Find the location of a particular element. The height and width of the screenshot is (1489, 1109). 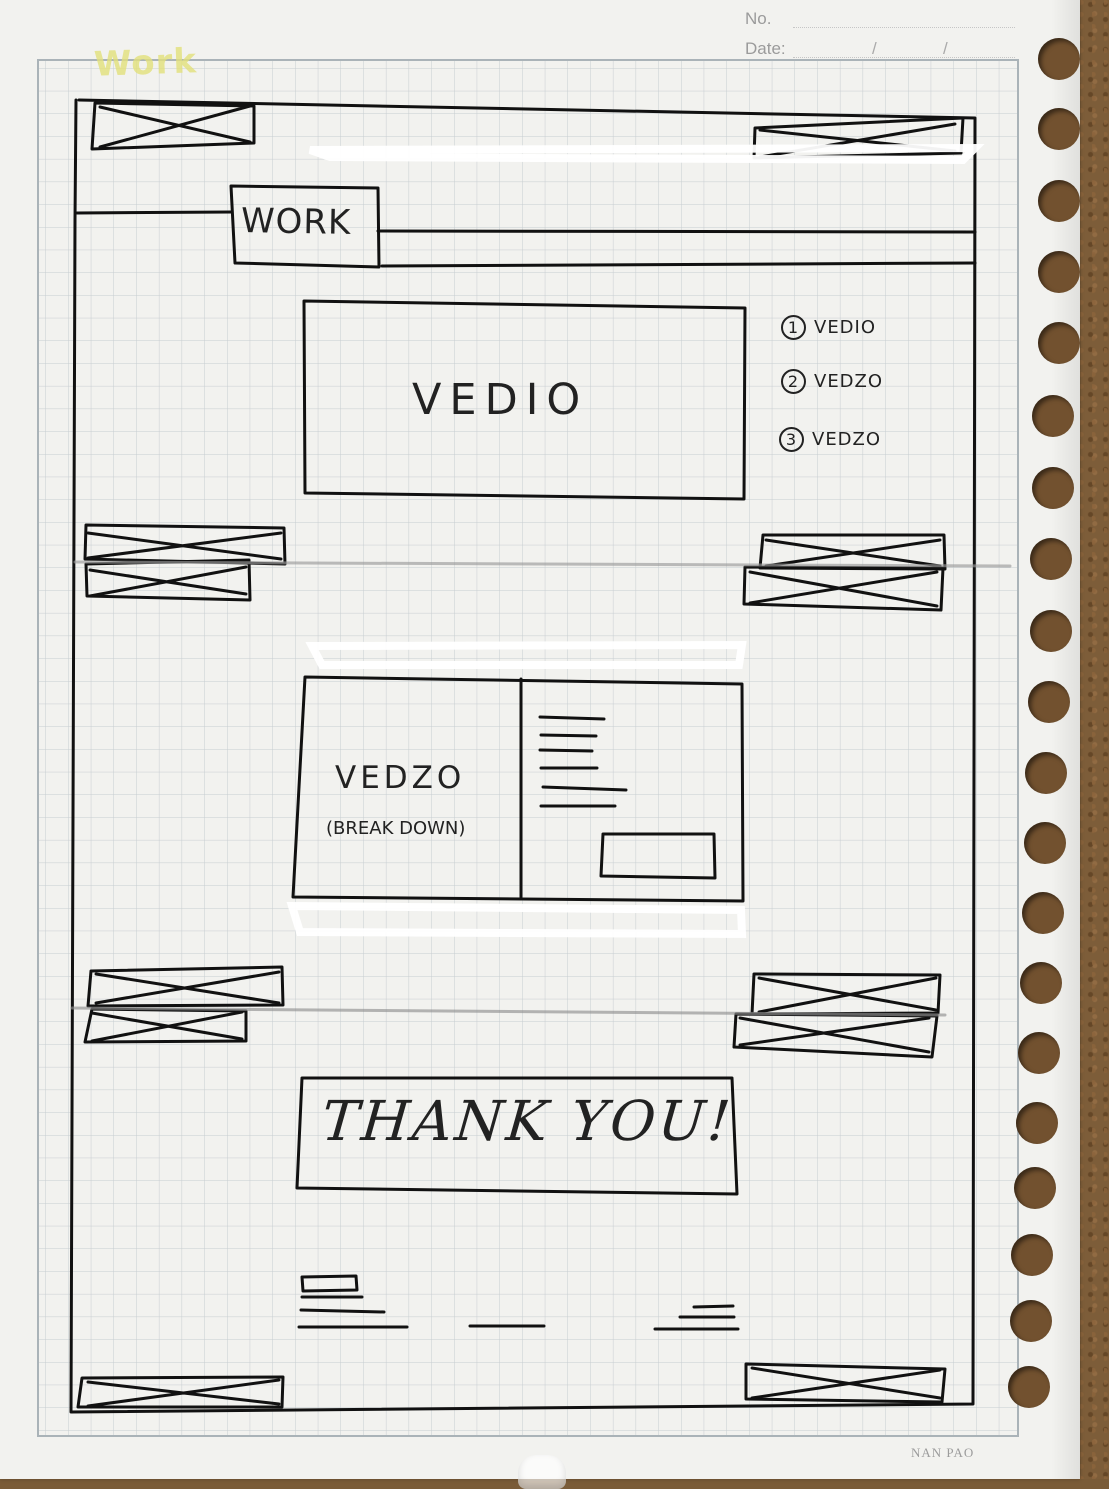

bottom-right-image-placeholder is located at coordinates (845, 1383).